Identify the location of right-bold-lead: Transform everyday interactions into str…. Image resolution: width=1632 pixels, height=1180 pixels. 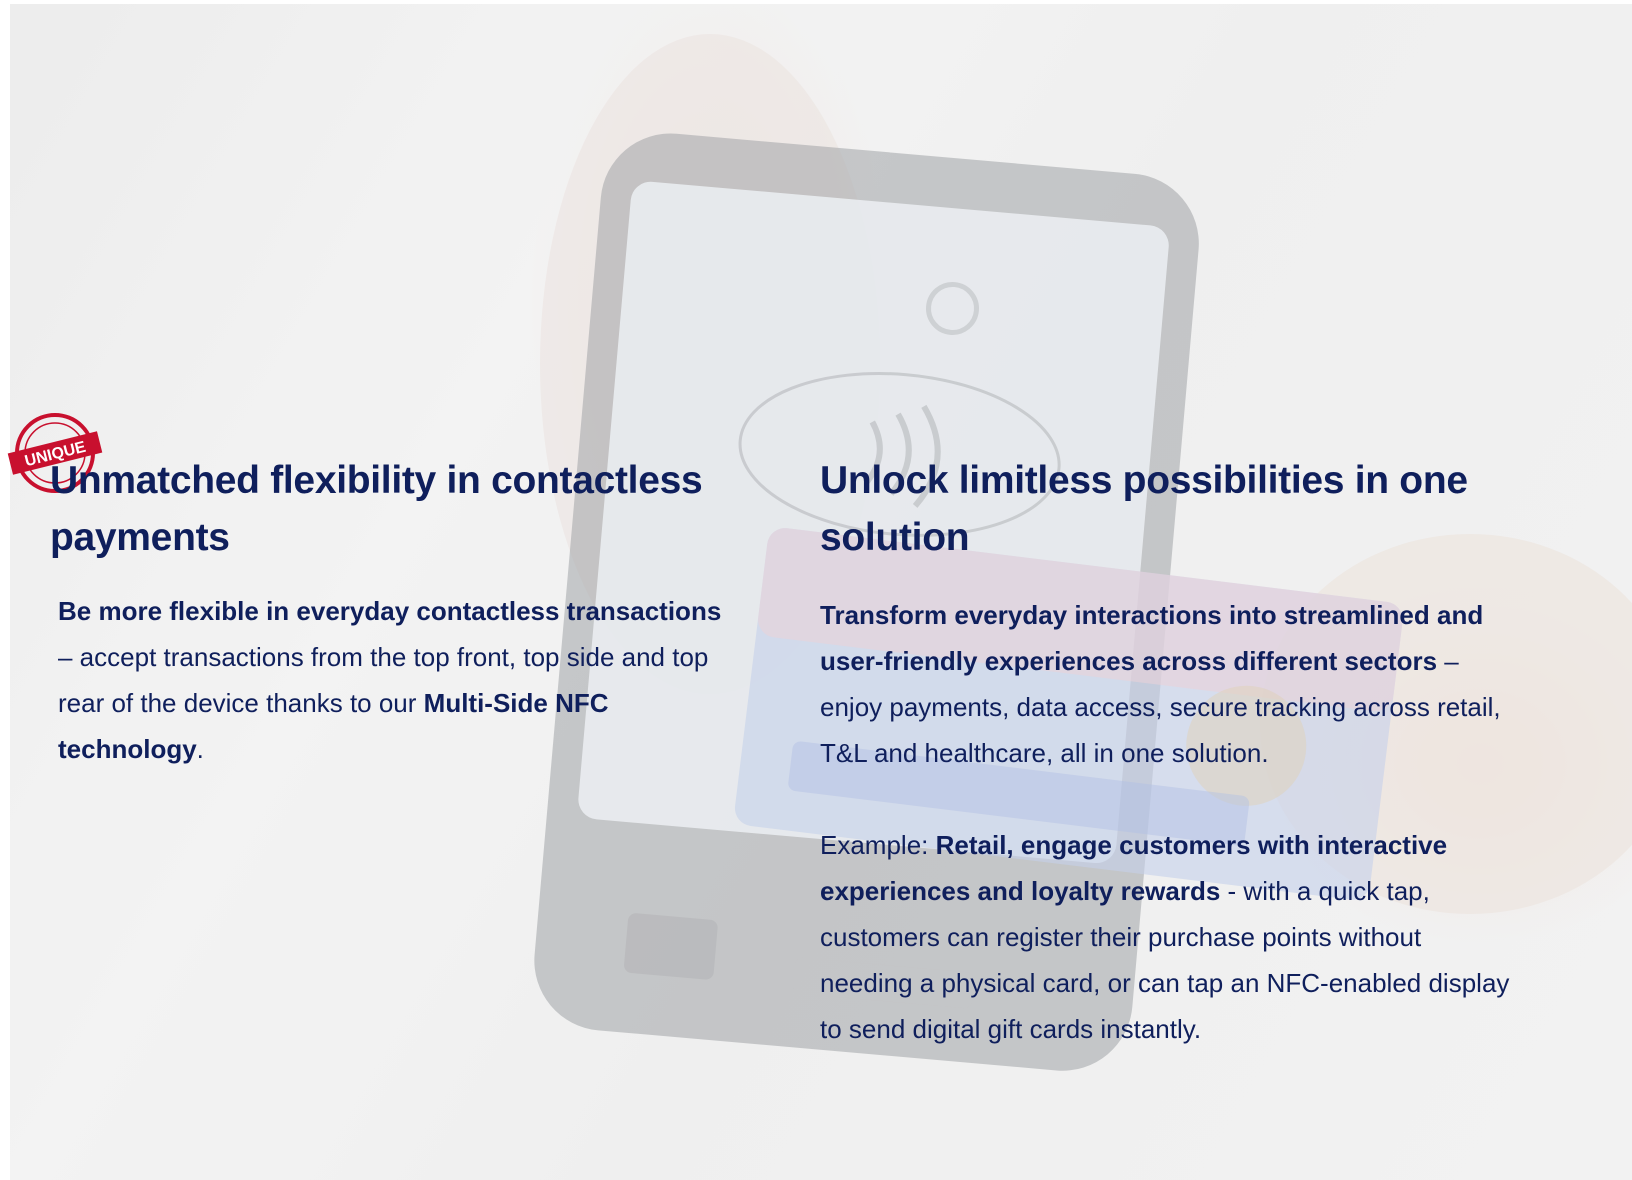
(1152, 638).